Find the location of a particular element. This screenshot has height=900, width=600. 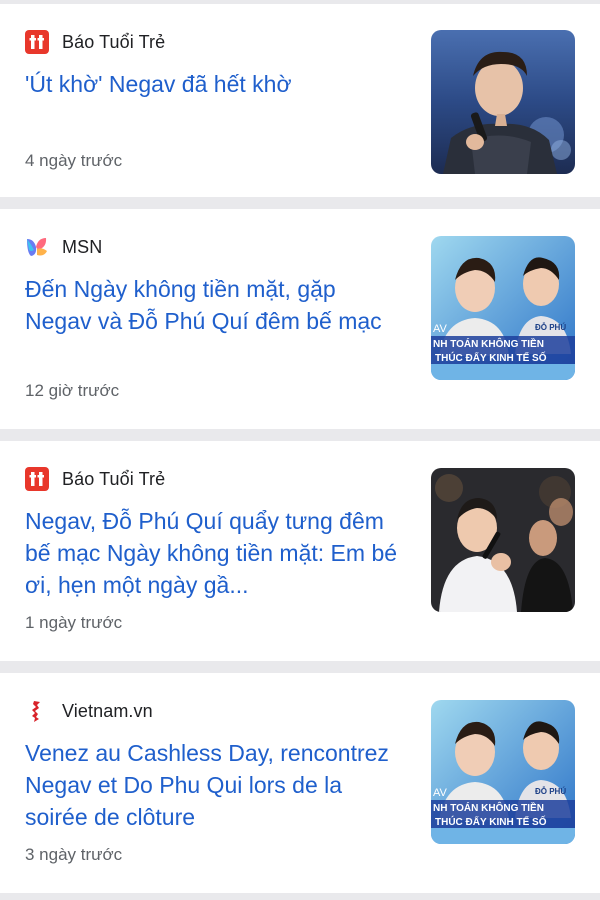

timestamp: 1 ngày trước is located at coordinates (74, 622).